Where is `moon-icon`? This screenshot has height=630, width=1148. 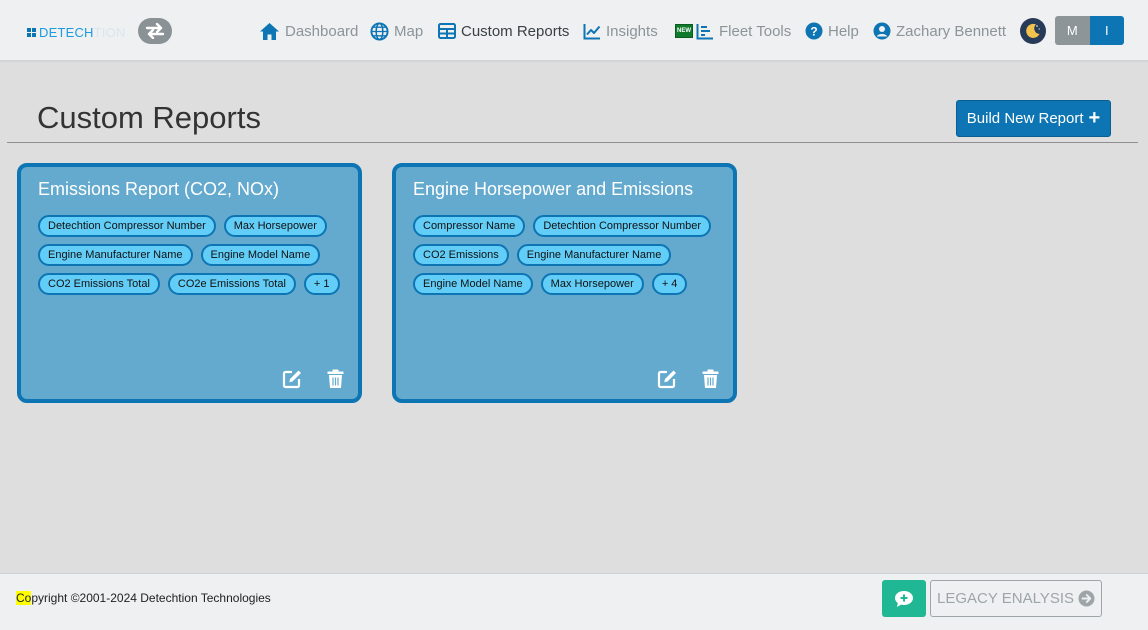
moon-icon is located at coordinates (1033, 30).